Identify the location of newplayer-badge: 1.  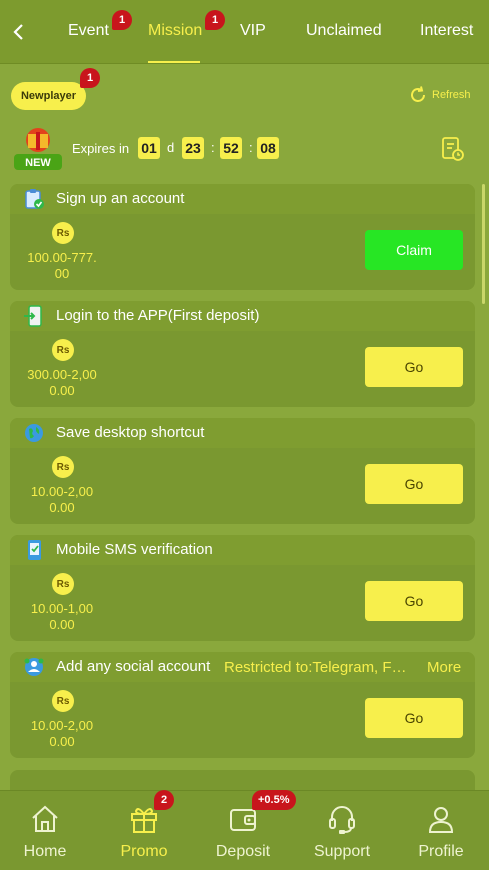
(90, 78).